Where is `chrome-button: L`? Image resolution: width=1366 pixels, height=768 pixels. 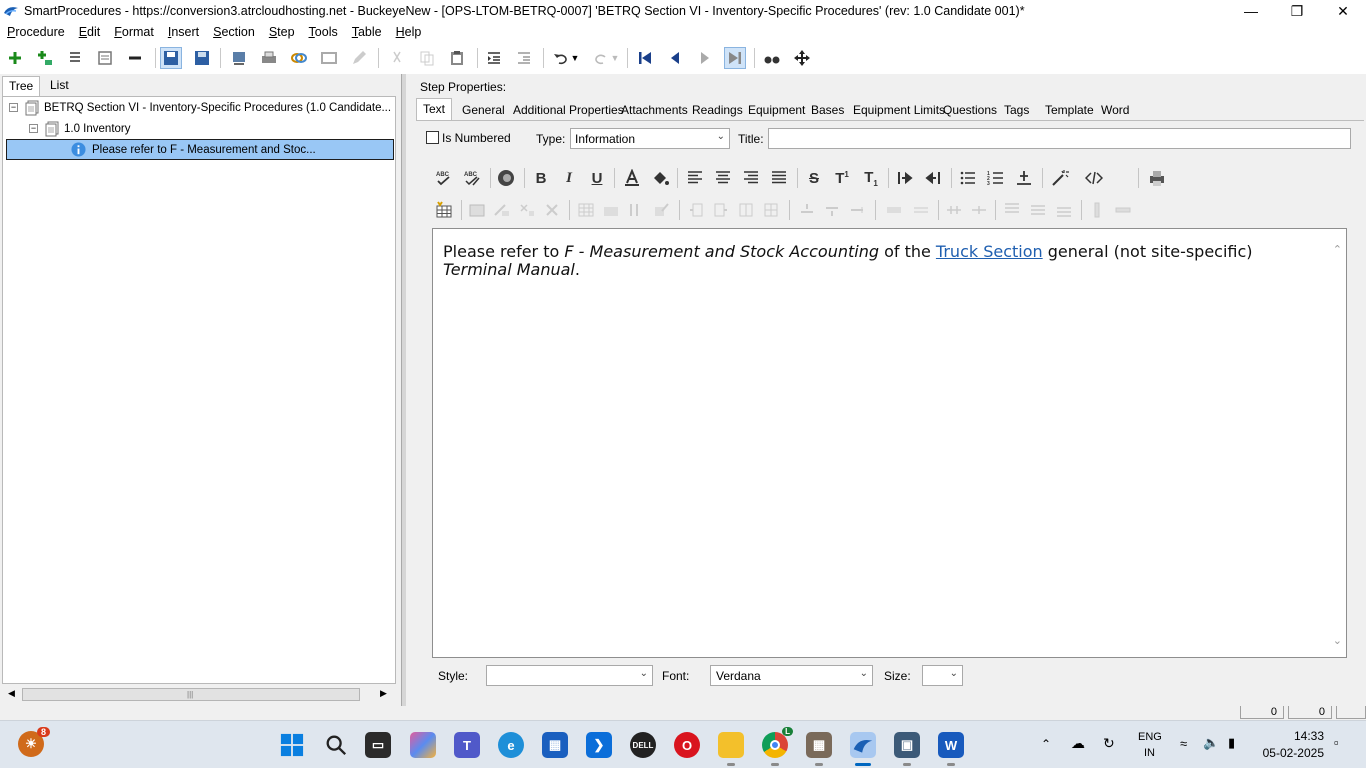 chrome-button: L is located at coordinates (777, 746).